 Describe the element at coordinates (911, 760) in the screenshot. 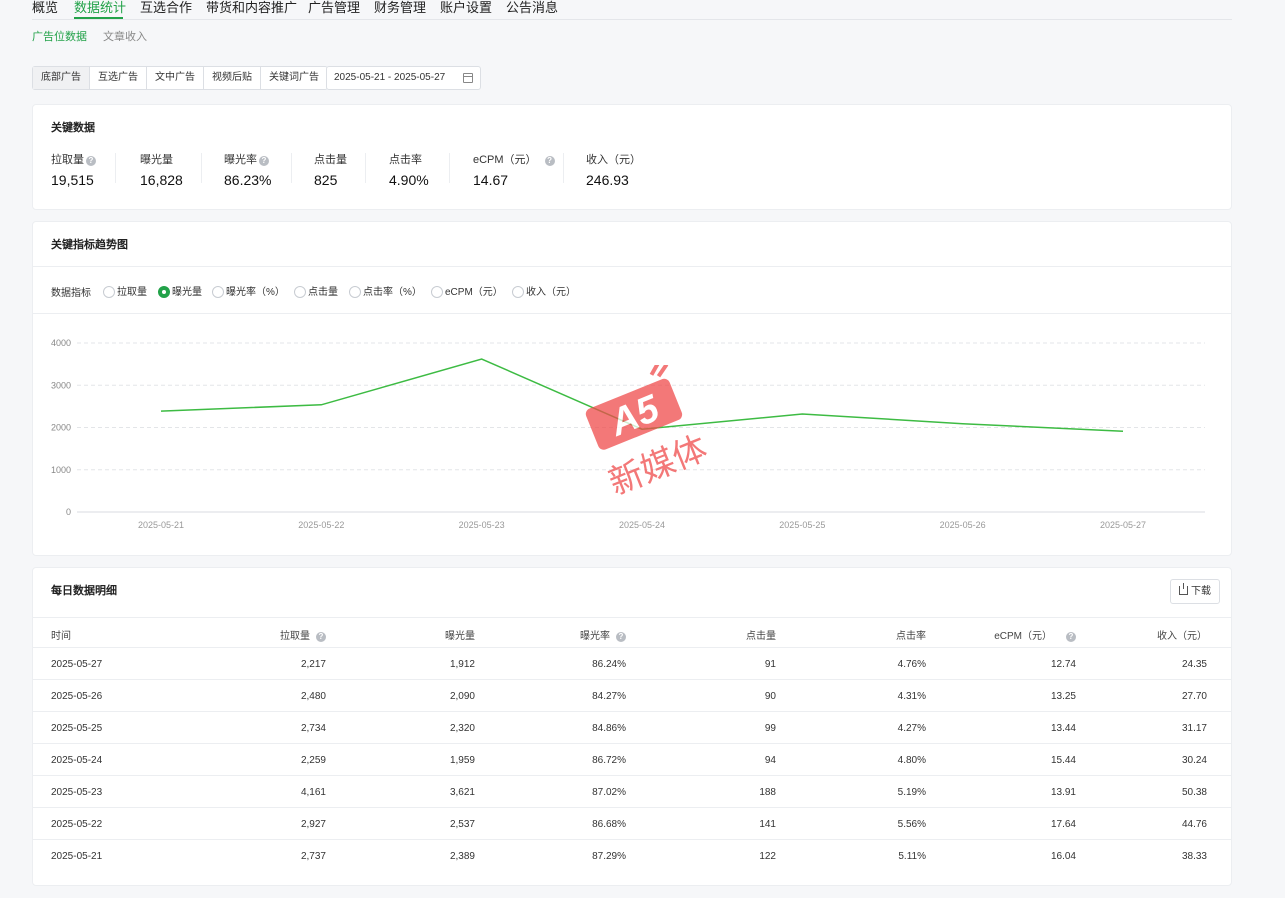

I see `cell-ctr: 4.80%` at that location.